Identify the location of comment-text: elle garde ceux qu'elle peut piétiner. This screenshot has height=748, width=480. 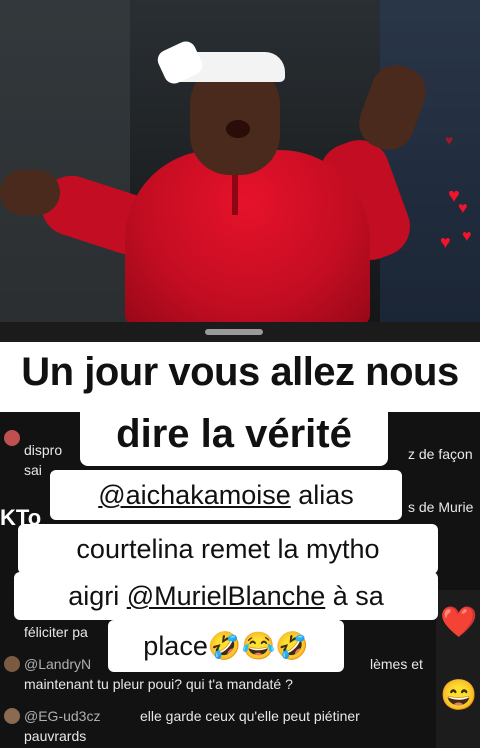
(250, 716).